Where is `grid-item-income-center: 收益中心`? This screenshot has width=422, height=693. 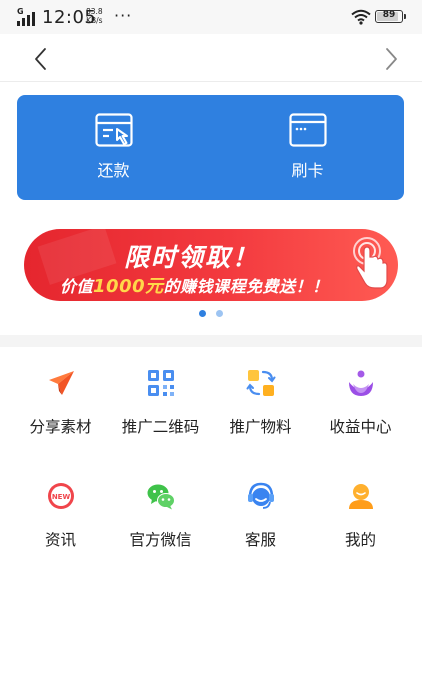 grid-item-income-center: 收益中心 is located at coordinates (360, 413).